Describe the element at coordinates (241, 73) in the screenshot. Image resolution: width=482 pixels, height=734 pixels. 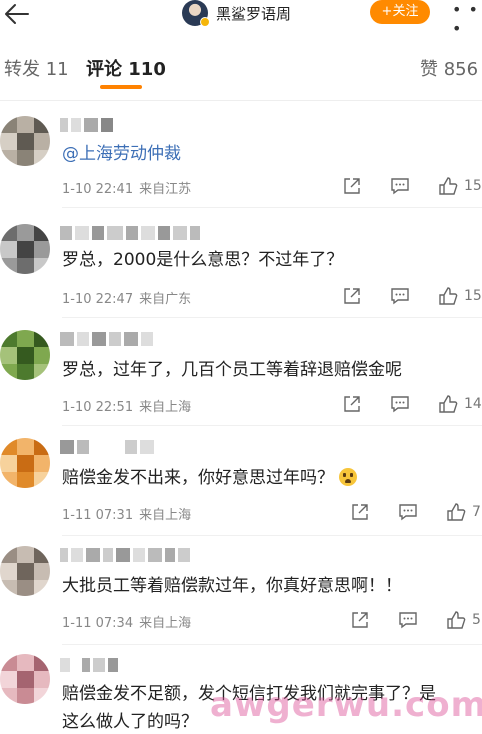
I see `tab-bar: 转发 11 评论 110 赞 856` at that location.